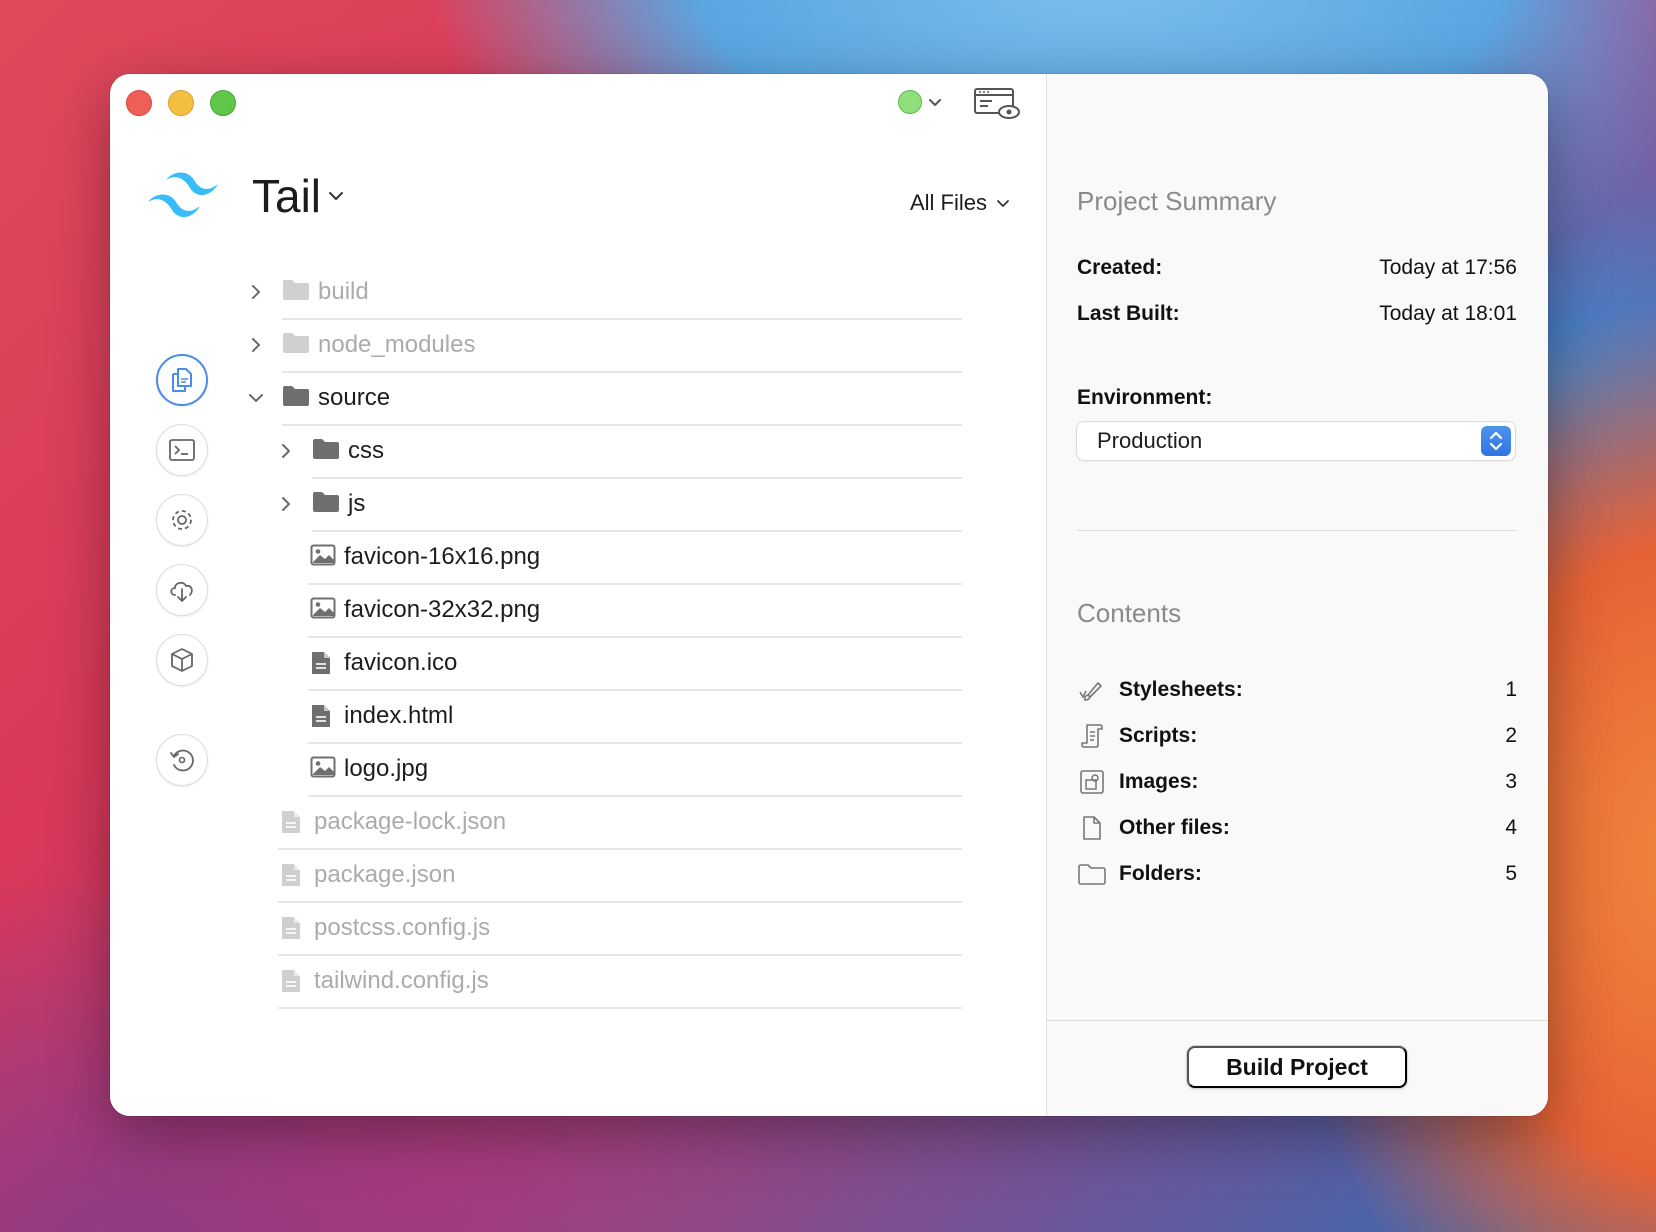 Image resolution: width=1656 pixels, height=1232 pixels. I want to click on last-built-row: Last Built: Today at 18:01, so click(1297, 314).